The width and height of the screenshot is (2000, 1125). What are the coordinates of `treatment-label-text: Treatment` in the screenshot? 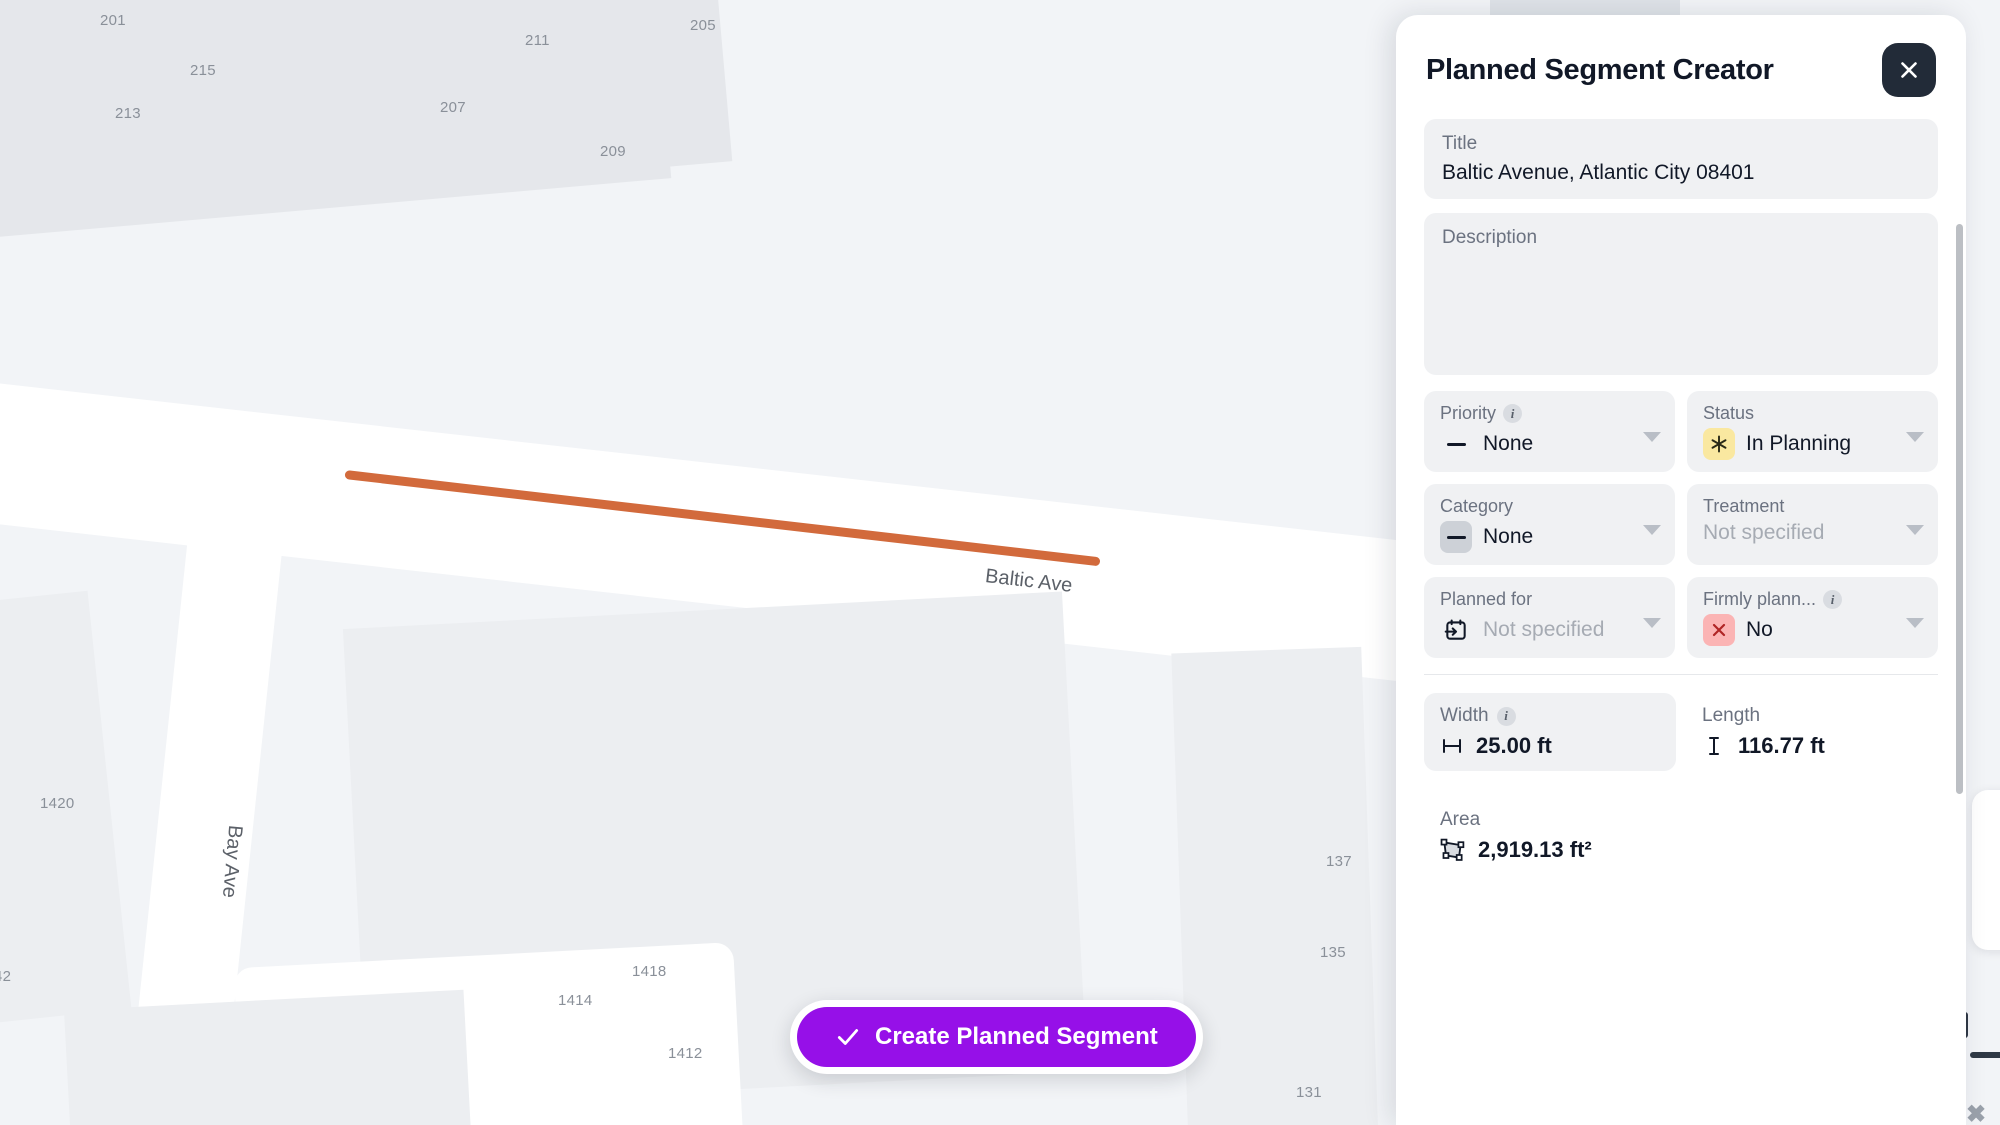 It's located at (1744, 506).